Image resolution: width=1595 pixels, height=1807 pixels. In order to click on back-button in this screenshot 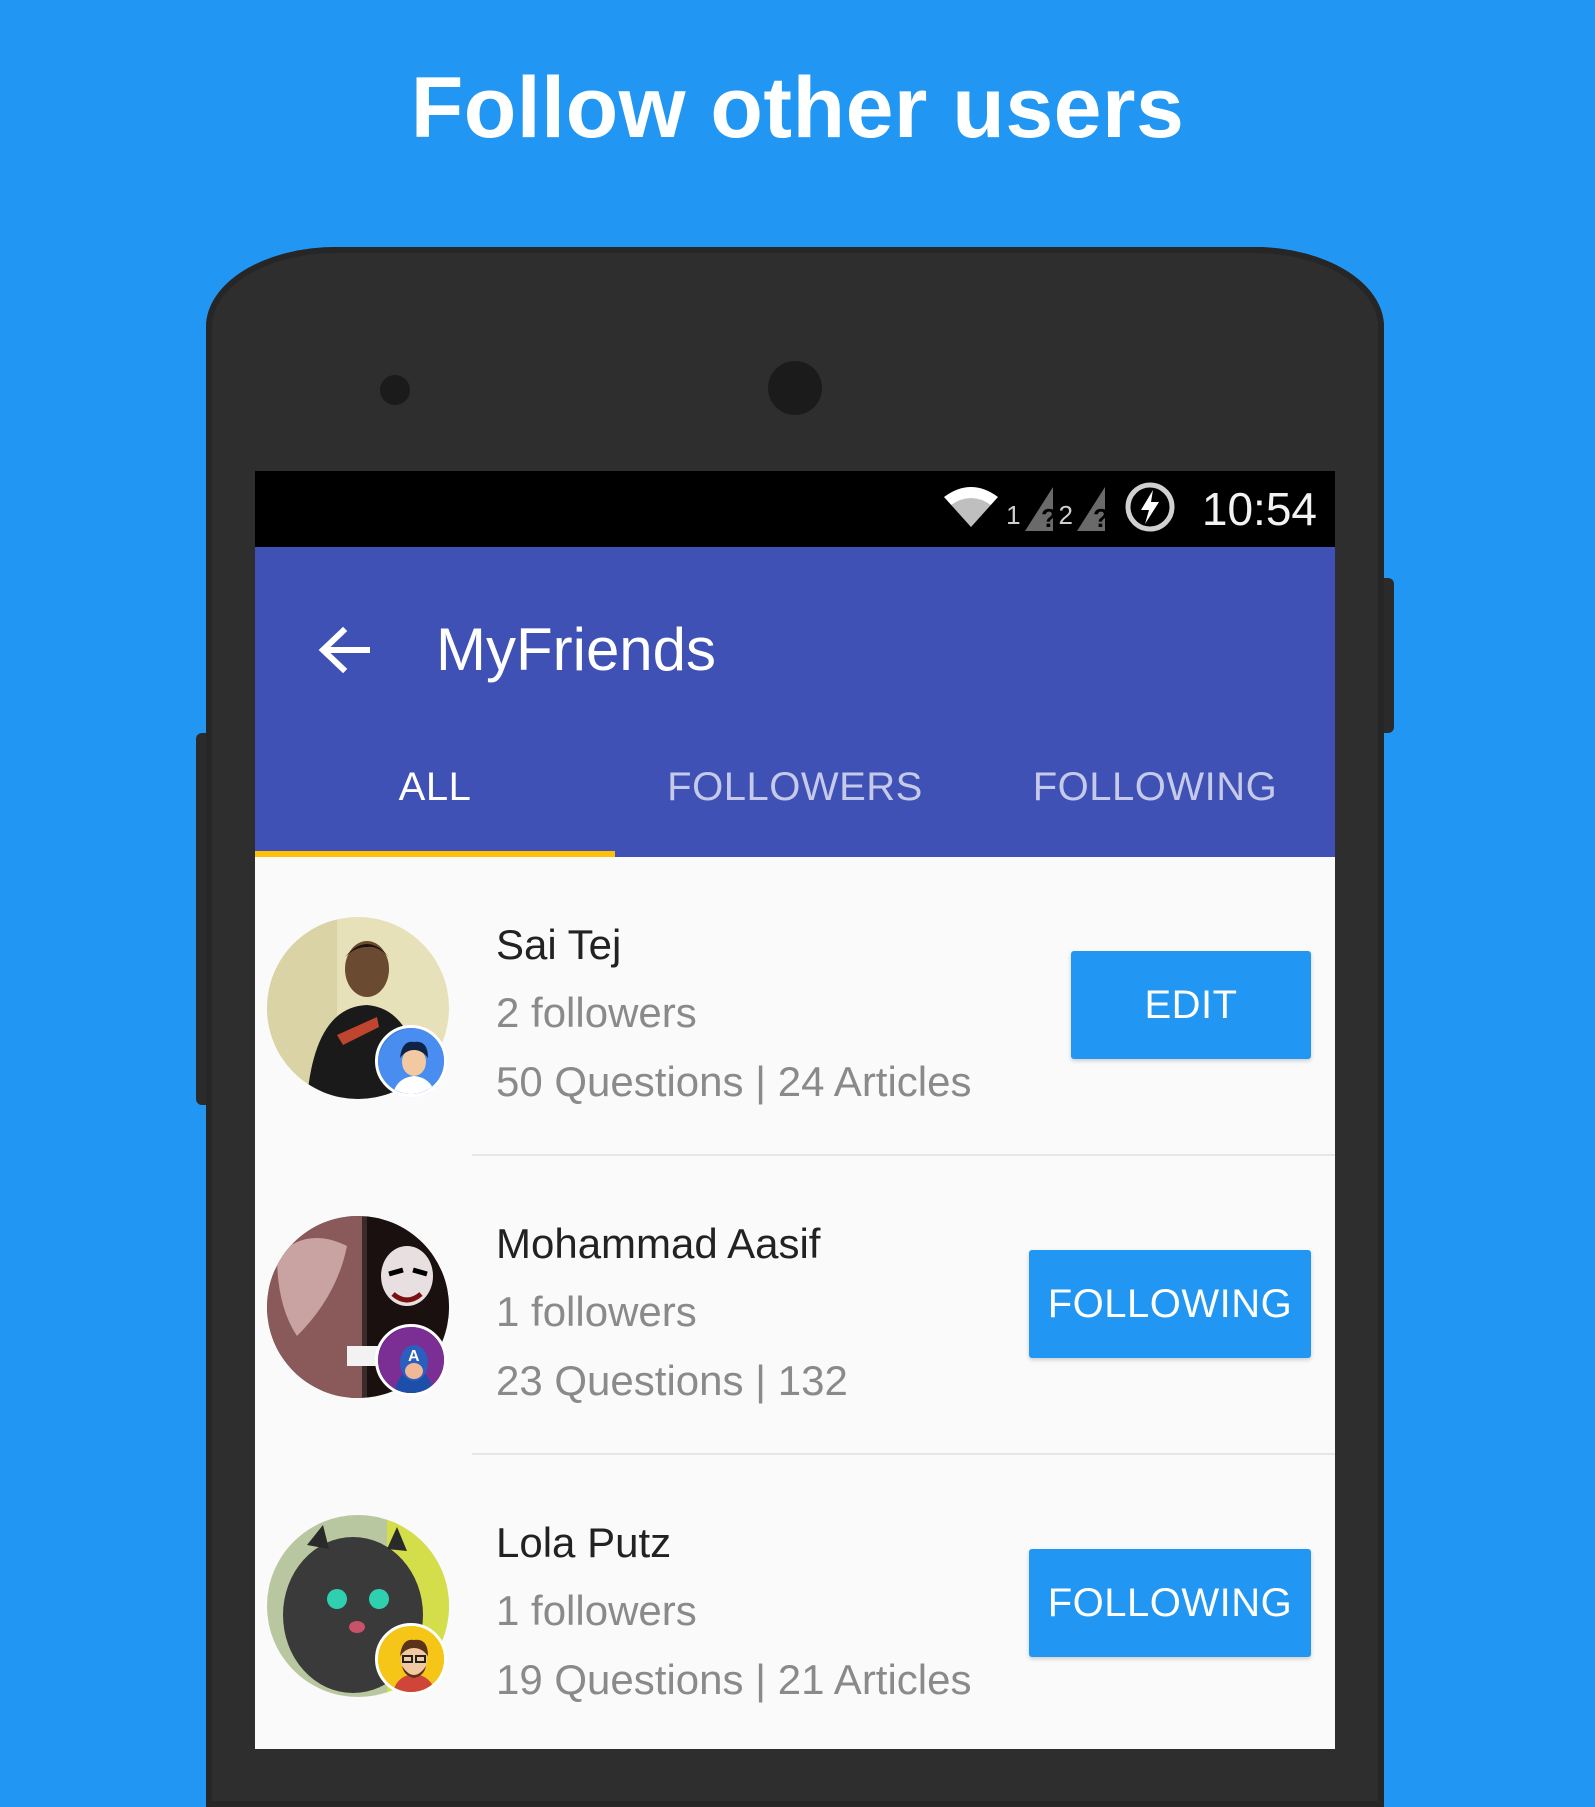, I will do `click(344, 650)`.